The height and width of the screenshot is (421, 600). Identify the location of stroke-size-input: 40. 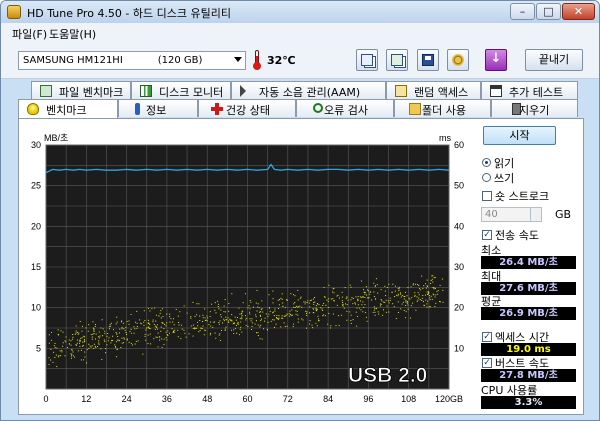
(511, 214).